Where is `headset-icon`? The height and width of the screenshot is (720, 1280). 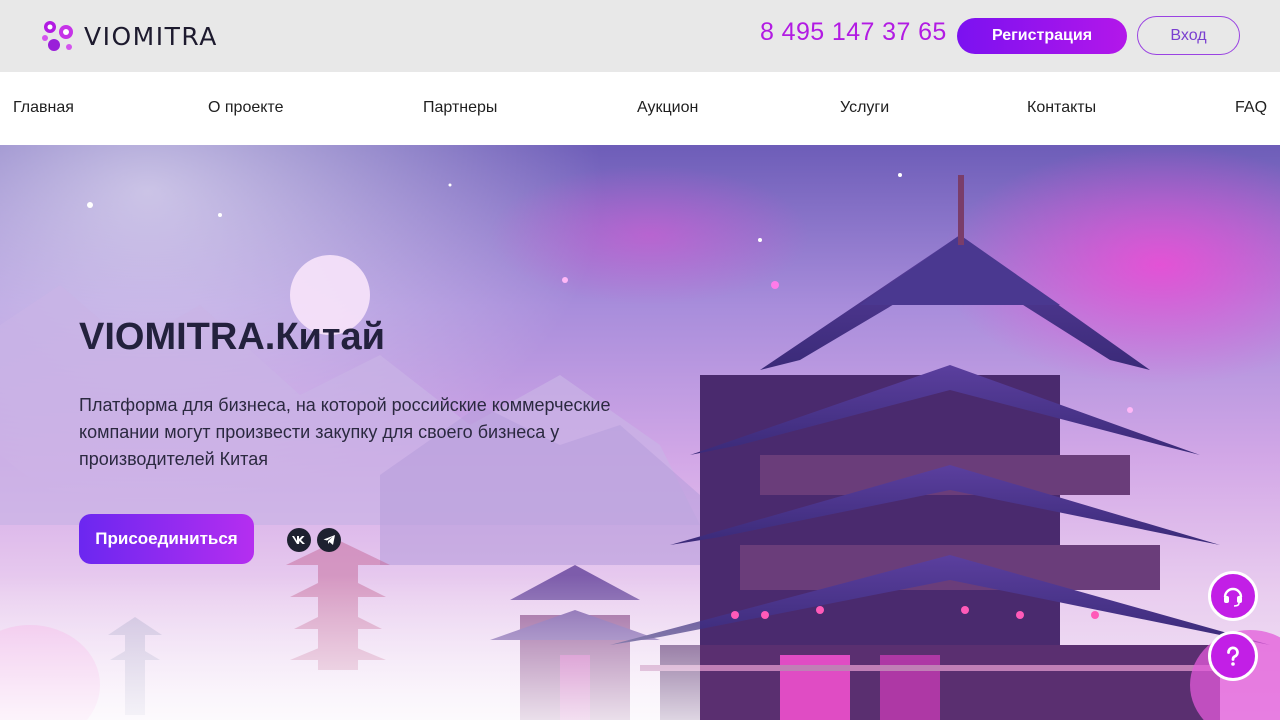
headset-icon is located at coordinates (1233, 597).